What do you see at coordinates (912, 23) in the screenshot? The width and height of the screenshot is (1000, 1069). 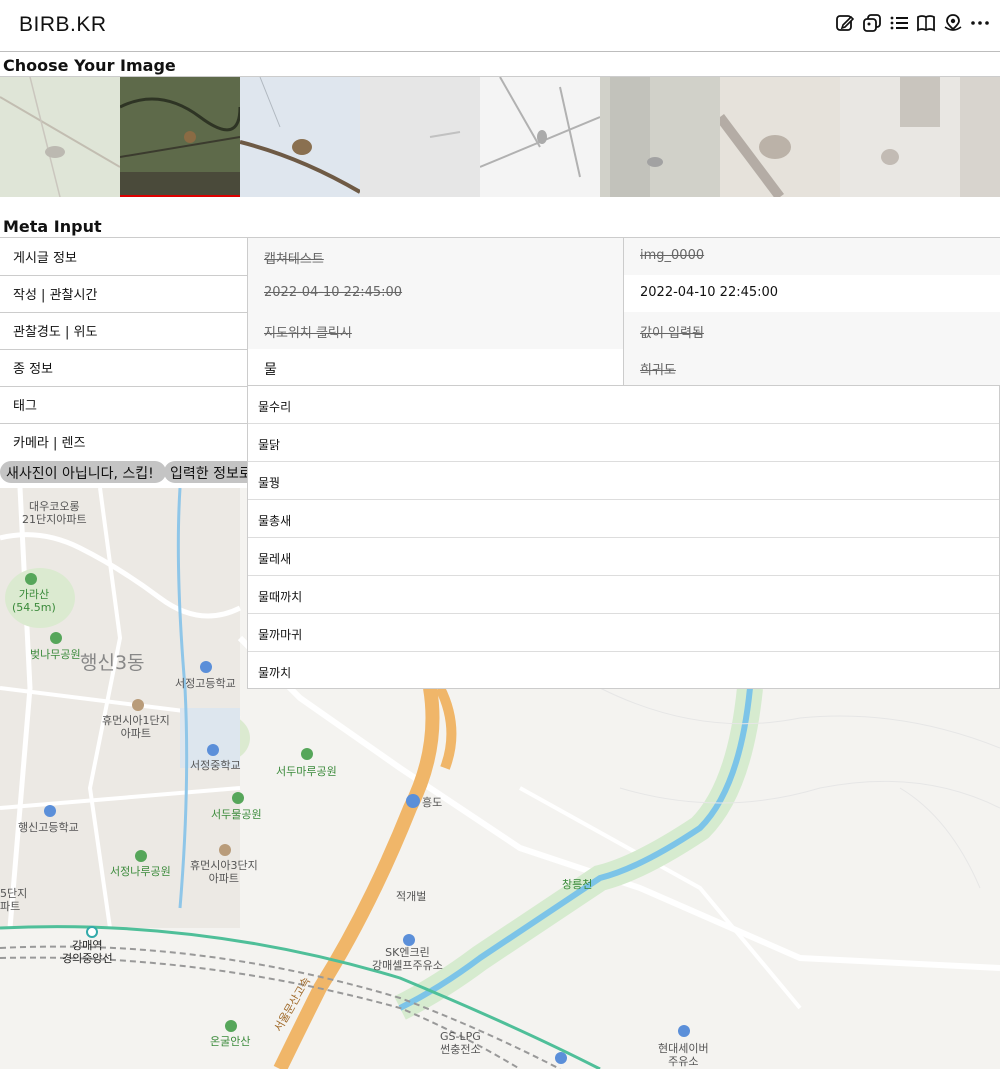 I see `header-icon-group` at bounding box center [912, 23].